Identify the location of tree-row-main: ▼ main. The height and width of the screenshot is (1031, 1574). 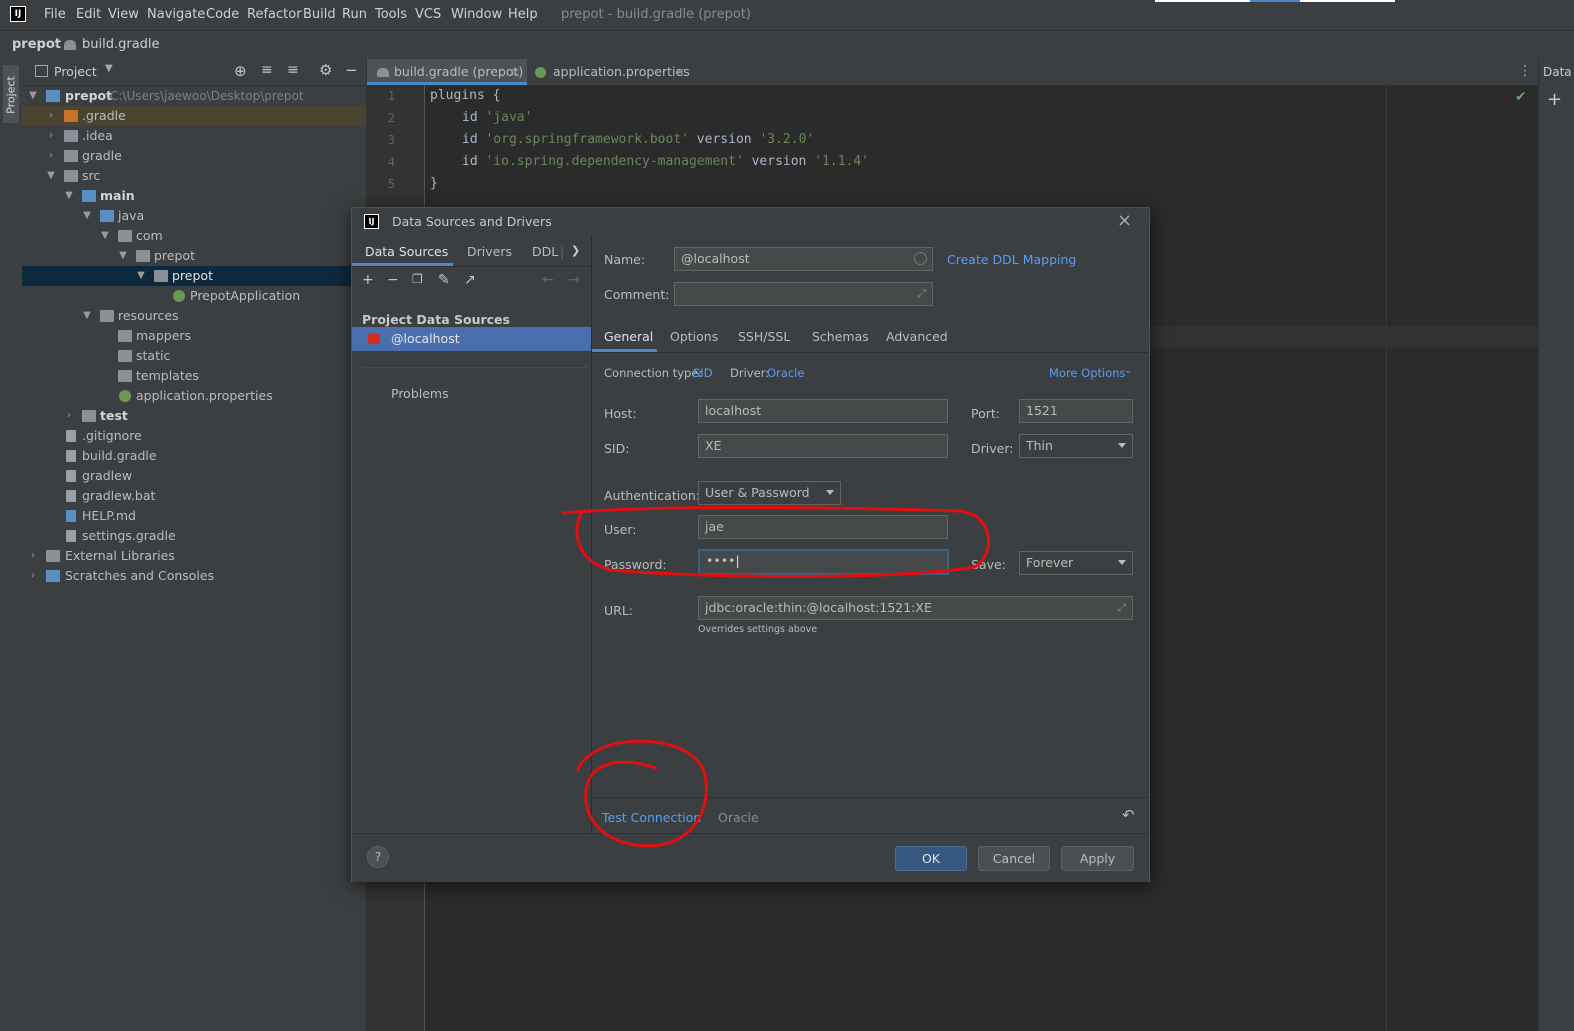
(194, 196).